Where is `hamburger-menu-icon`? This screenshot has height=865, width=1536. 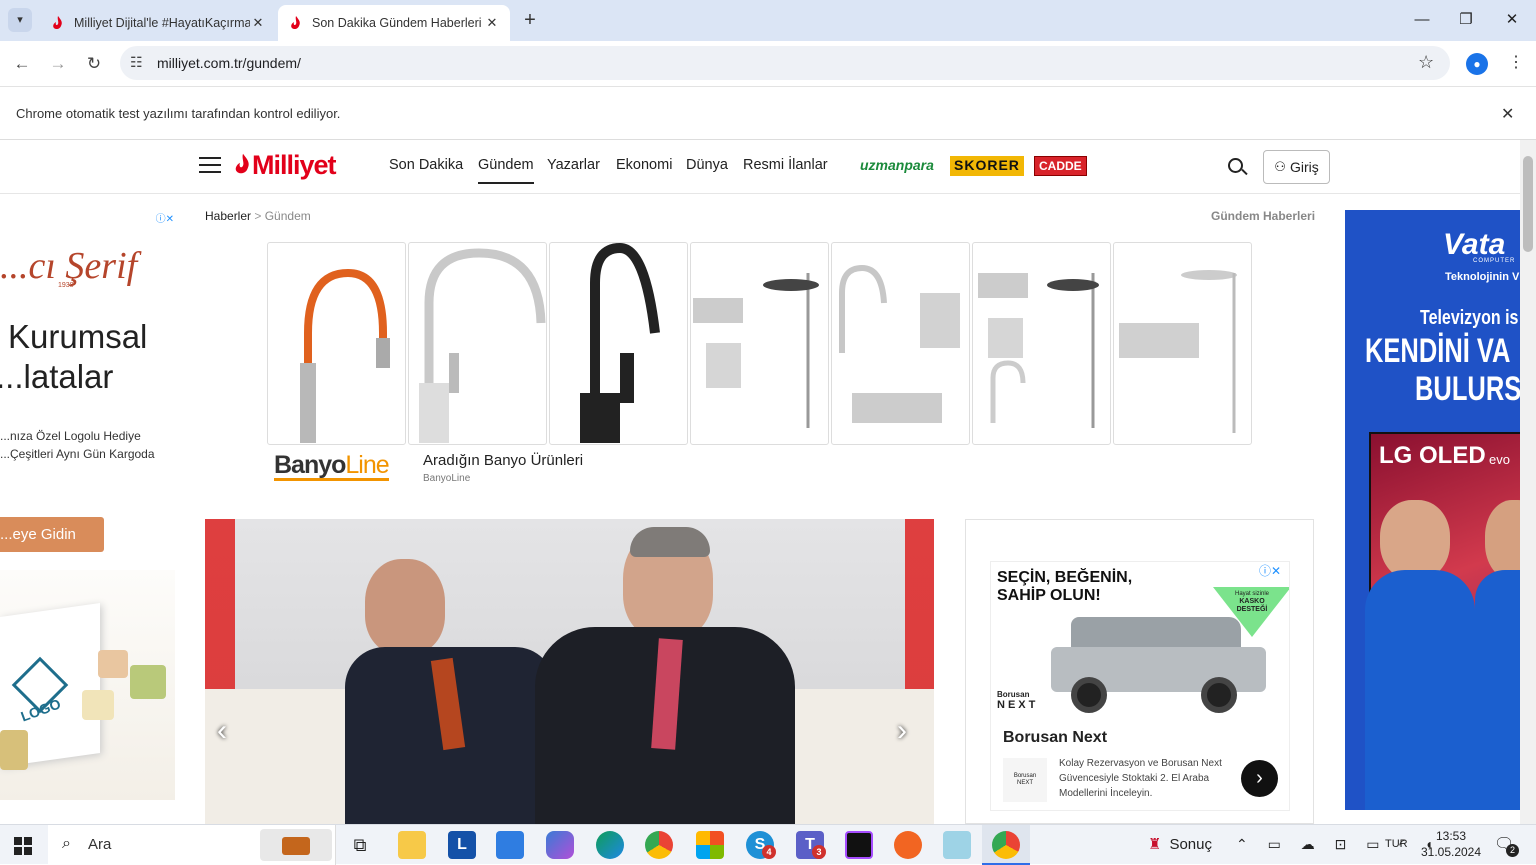 hamburger-menu-icon is located at coordinates (210, 165).